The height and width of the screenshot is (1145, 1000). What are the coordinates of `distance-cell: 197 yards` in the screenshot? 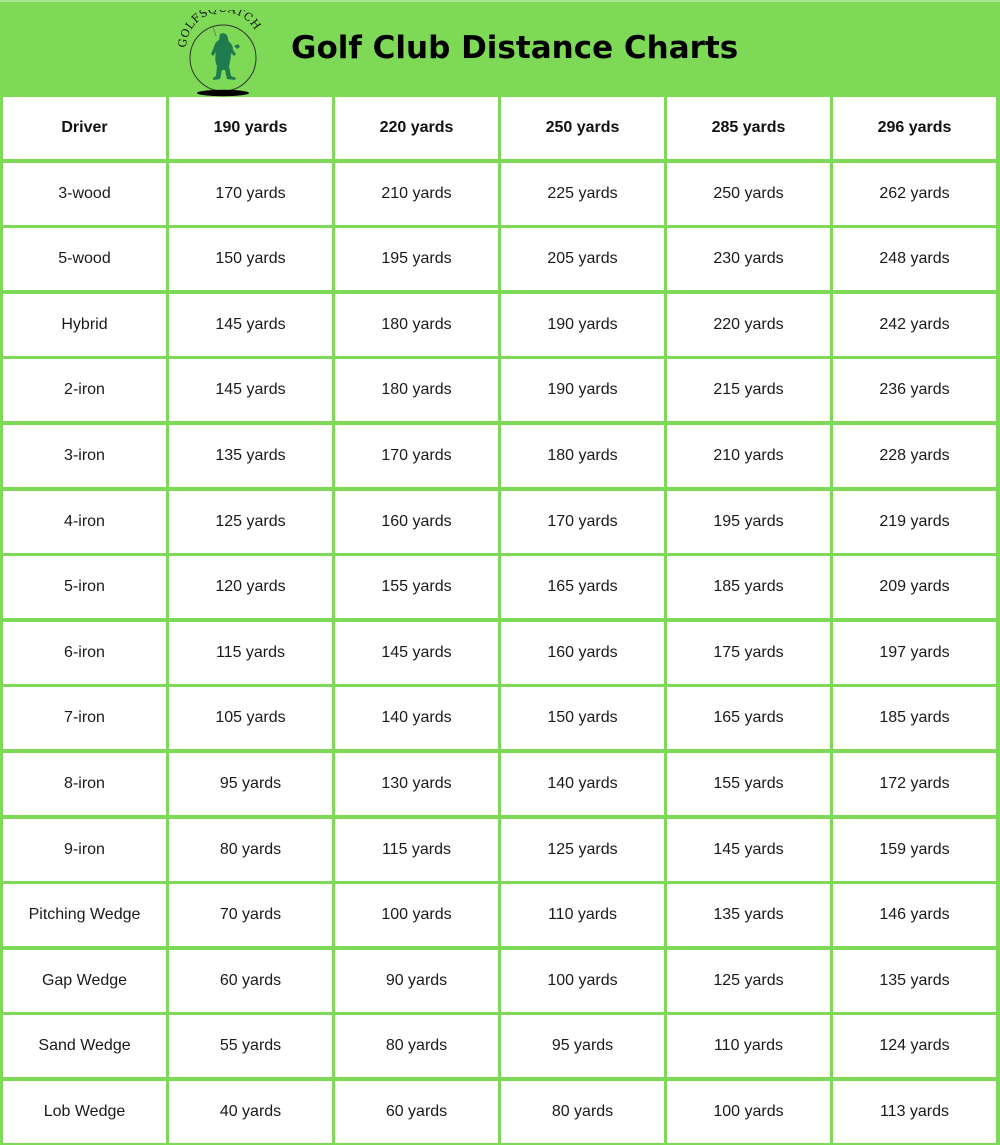 It's located at (914, 652).